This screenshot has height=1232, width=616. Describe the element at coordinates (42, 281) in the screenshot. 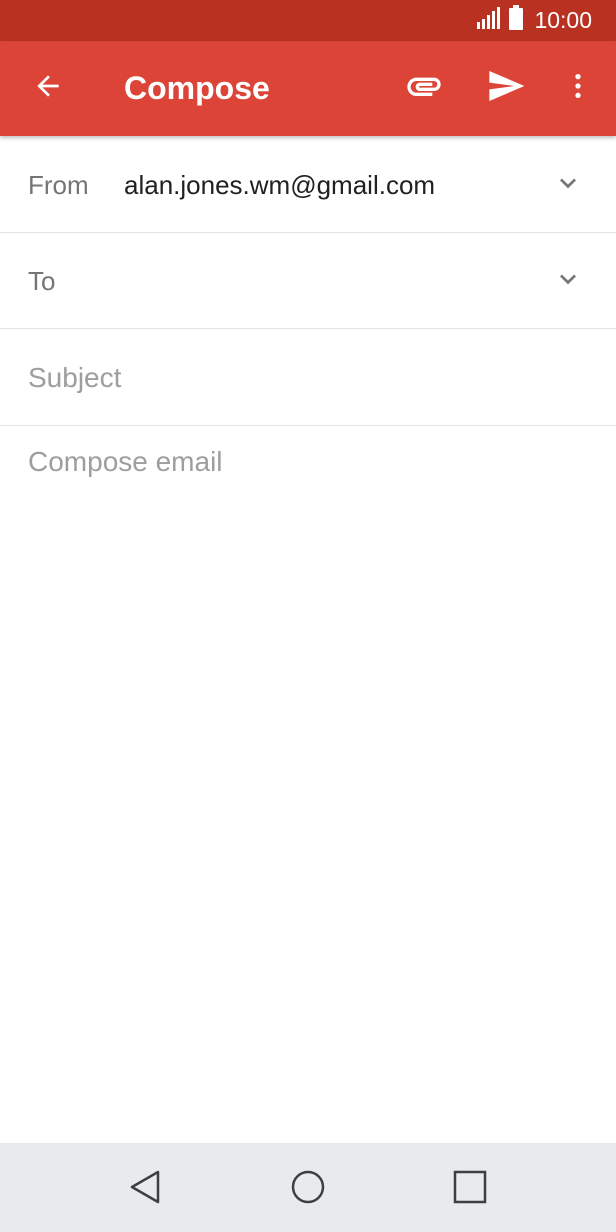

I see `to-label: To` at that location.